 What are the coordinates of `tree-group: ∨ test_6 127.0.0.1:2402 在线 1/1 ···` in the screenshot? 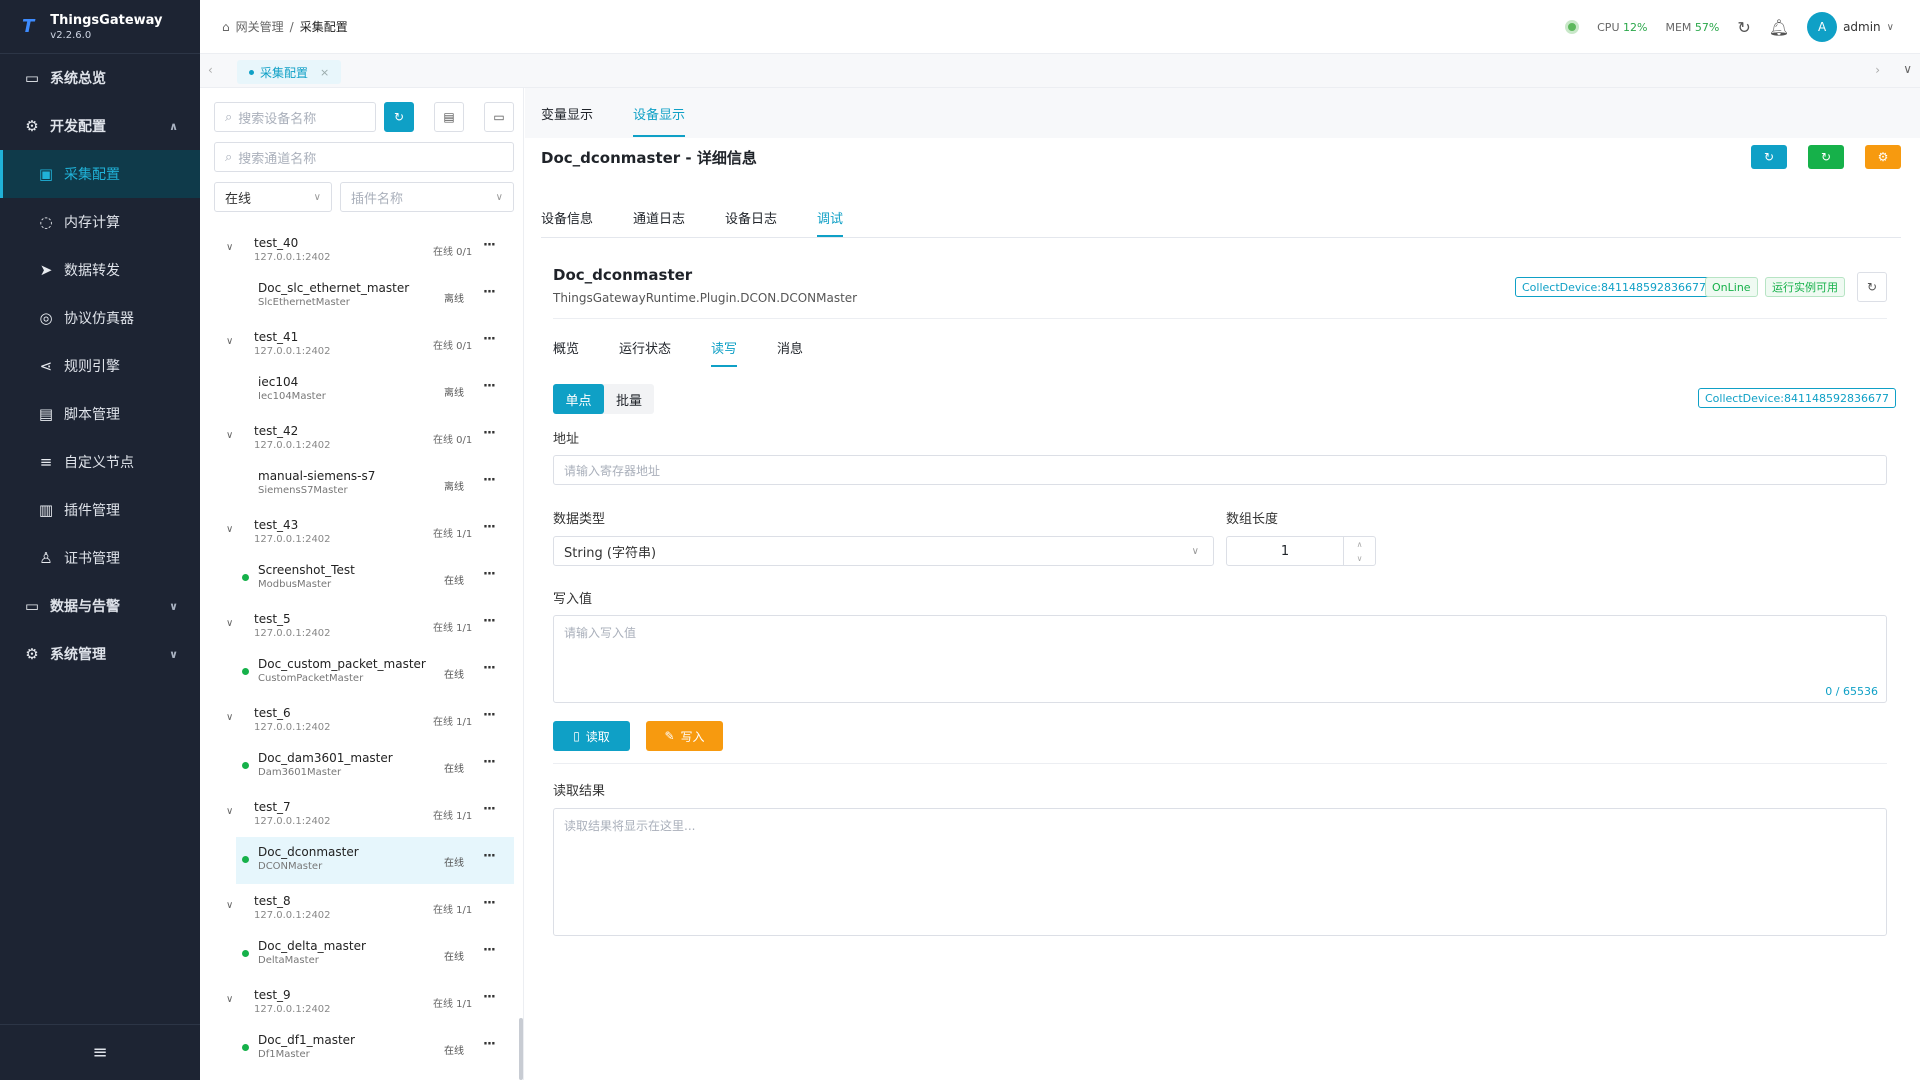 It's located at (361, 719).